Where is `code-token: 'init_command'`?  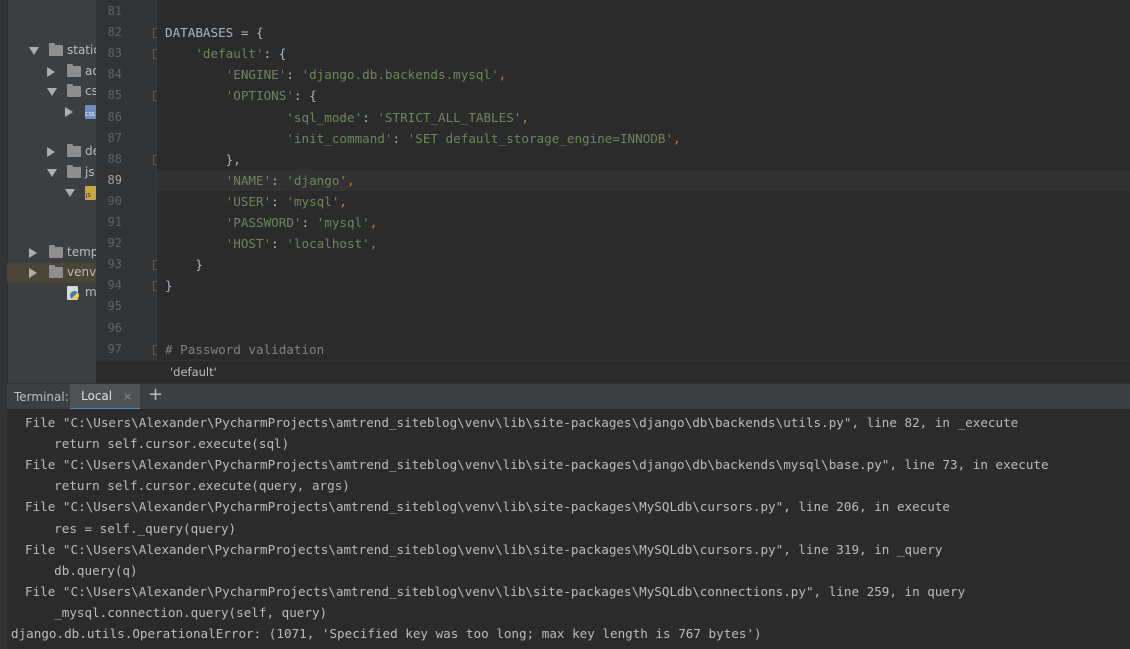 code-token: 'init_command' is located at coordinates (339, 138).